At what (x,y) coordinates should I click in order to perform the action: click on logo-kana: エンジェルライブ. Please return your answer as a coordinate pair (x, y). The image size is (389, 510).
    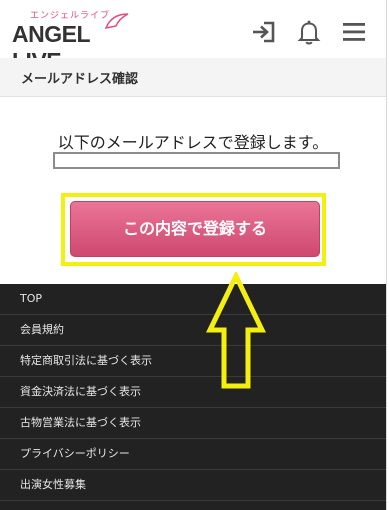
    Looking at the image, I should click on (70, 16).